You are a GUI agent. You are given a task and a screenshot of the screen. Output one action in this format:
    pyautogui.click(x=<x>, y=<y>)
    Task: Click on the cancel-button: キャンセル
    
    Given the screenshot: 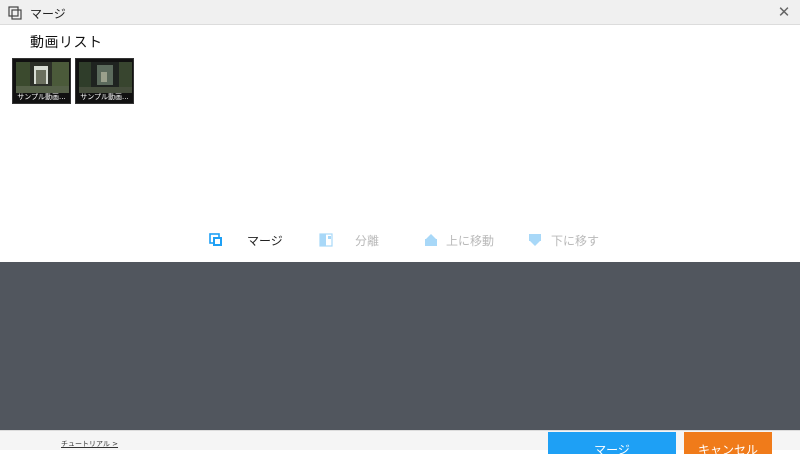 What is the action you would take?
    pyautogui.click(x=728, y=443)
    